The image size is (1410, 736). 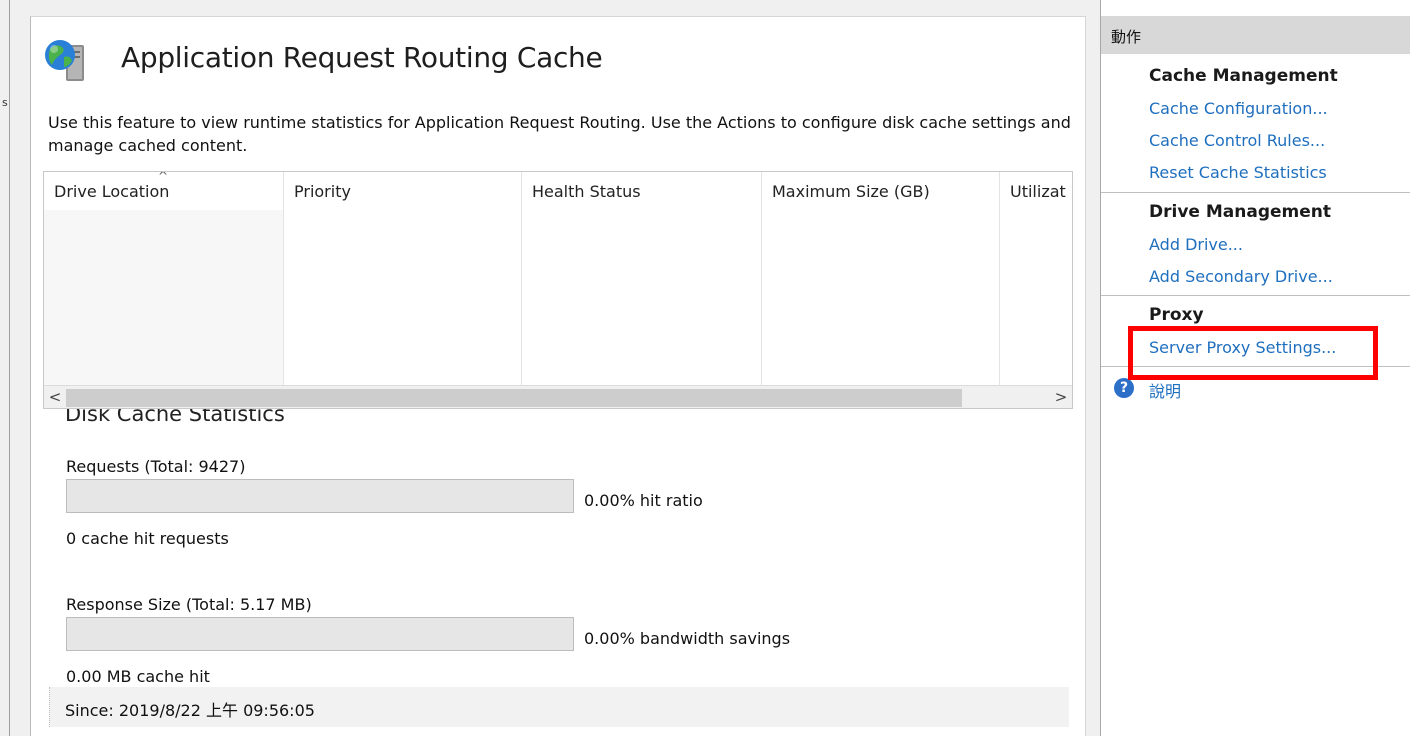 I want to click on scroll-left-icon: <, so click(x=55, y=397).